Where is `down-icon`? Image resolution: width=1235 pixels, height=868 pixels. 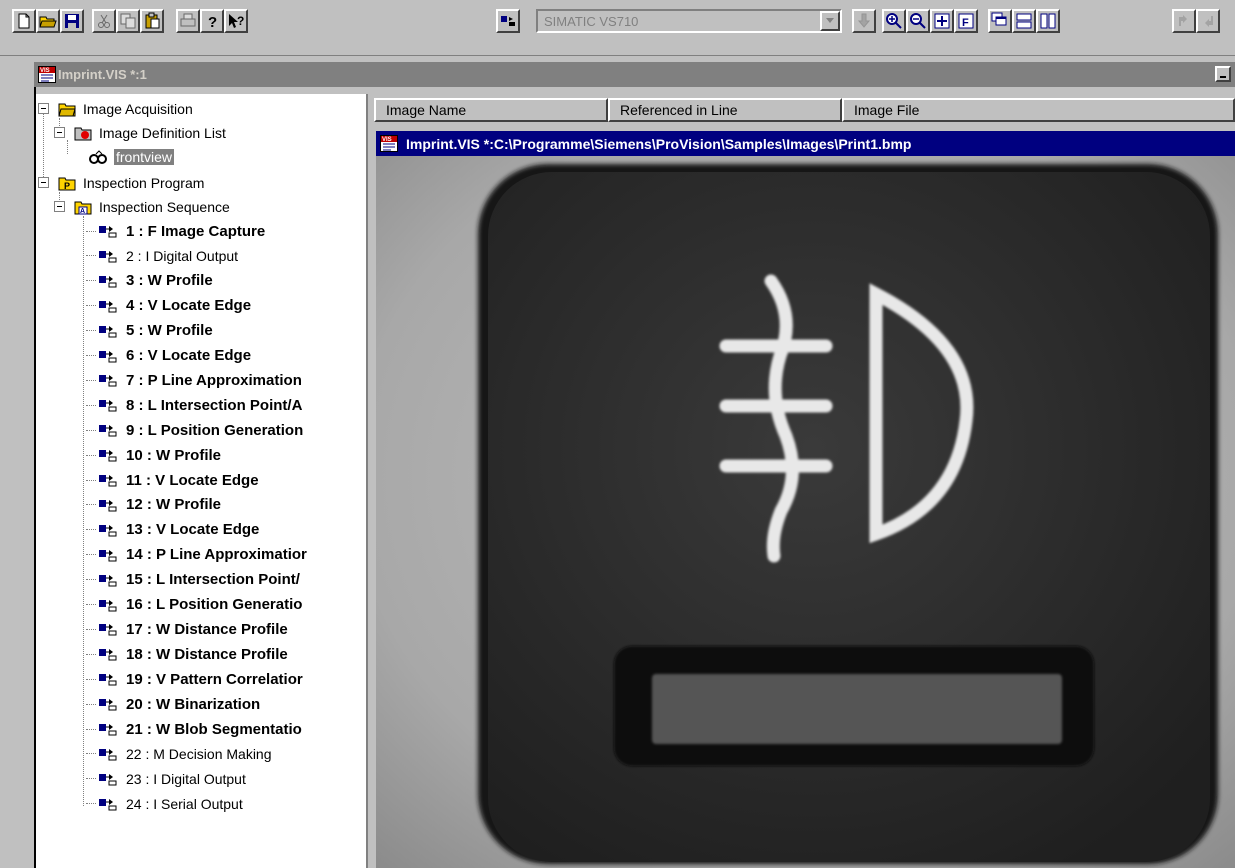 down-icon is located at coordinates (1208, 21).